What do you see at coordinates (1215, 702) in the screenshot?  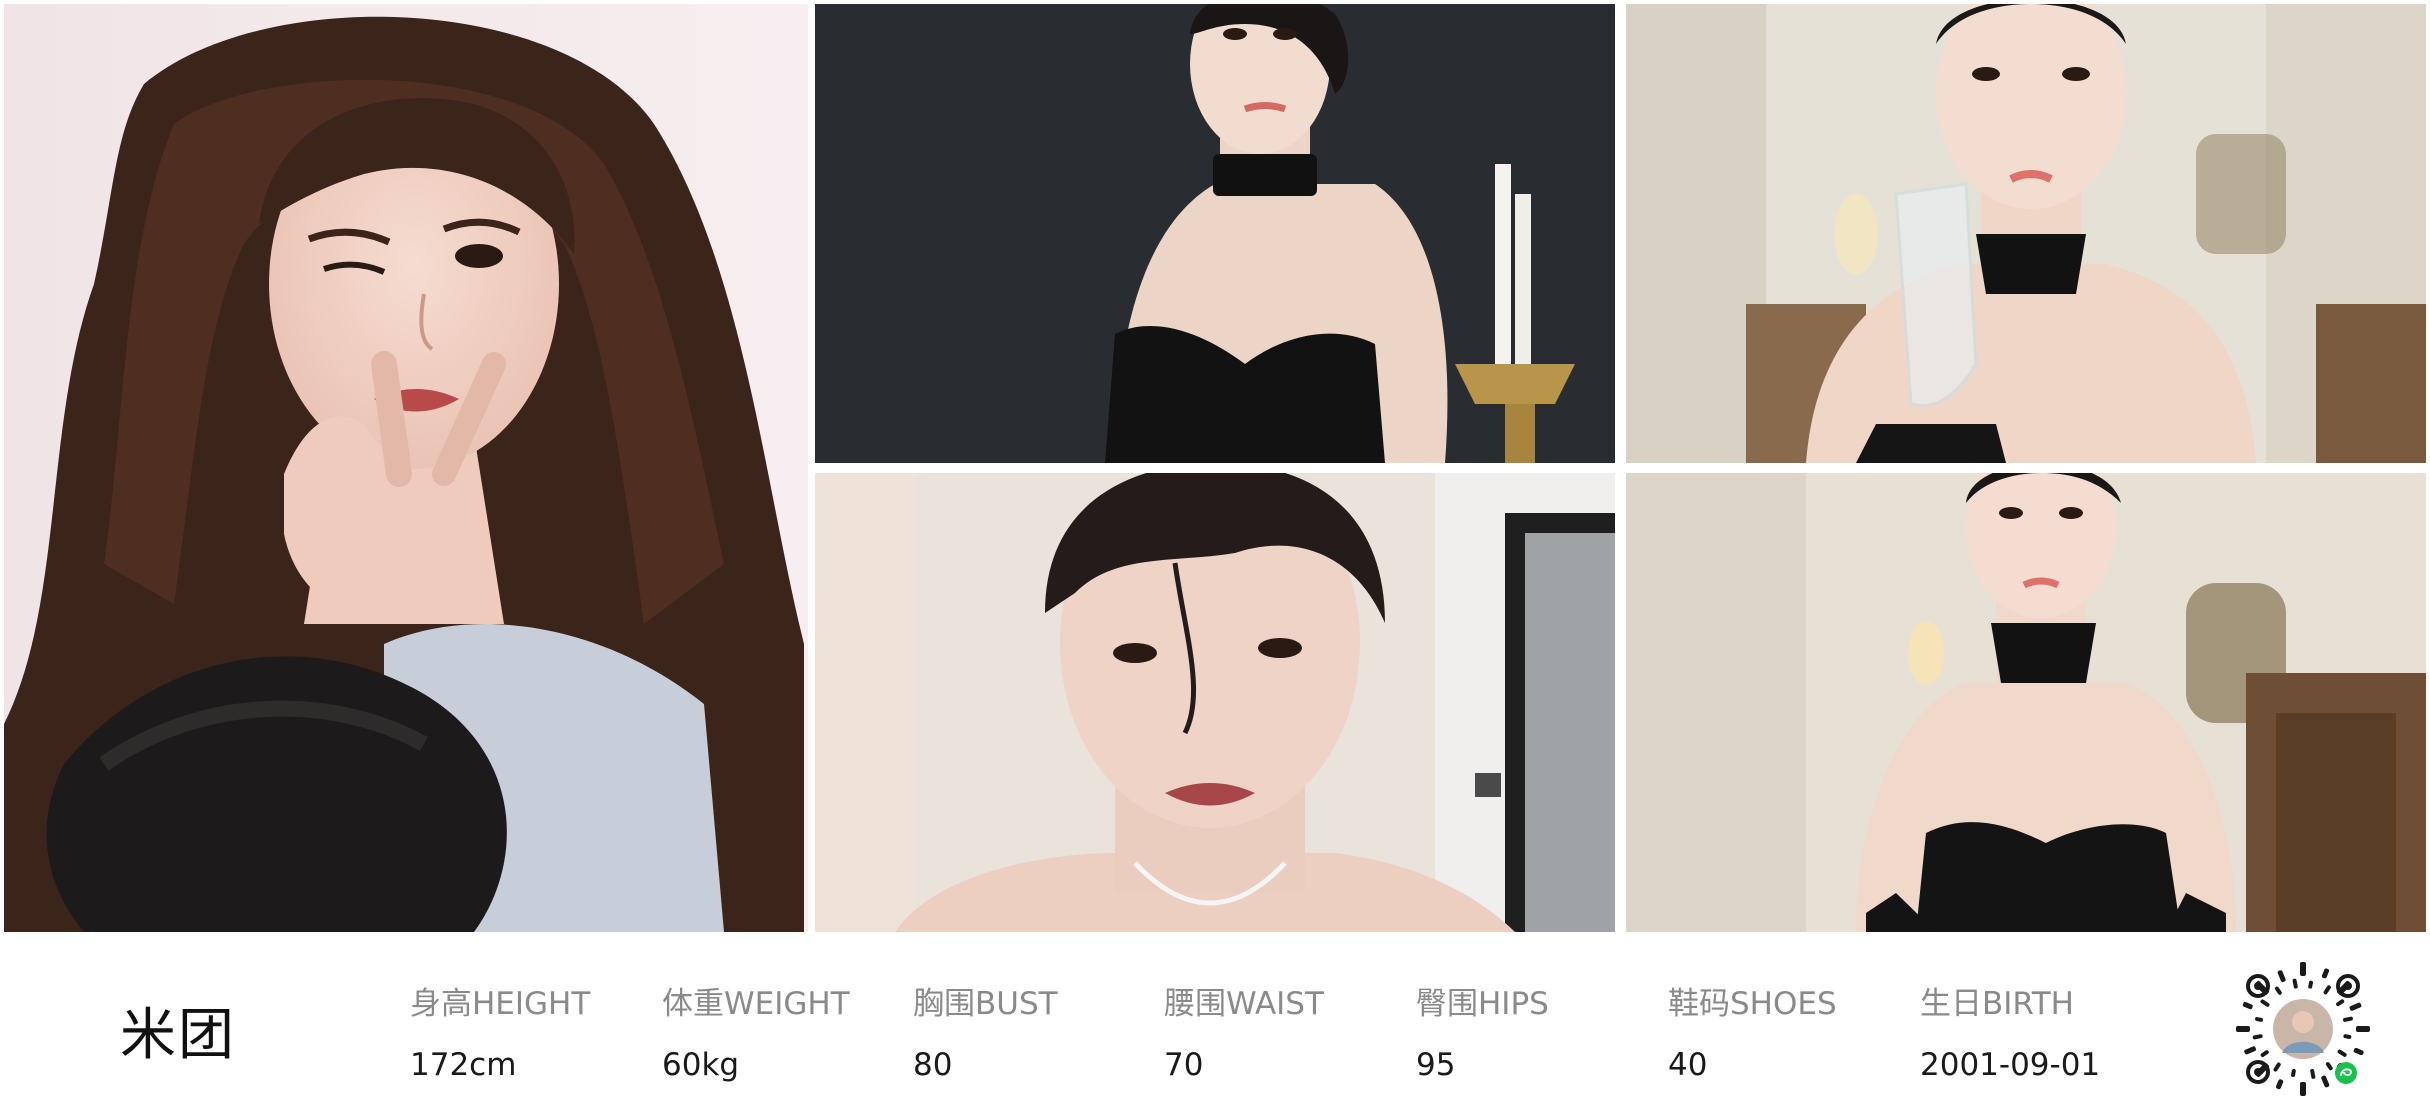 I see `selfie-photo` at bounding box center [1215, 702].